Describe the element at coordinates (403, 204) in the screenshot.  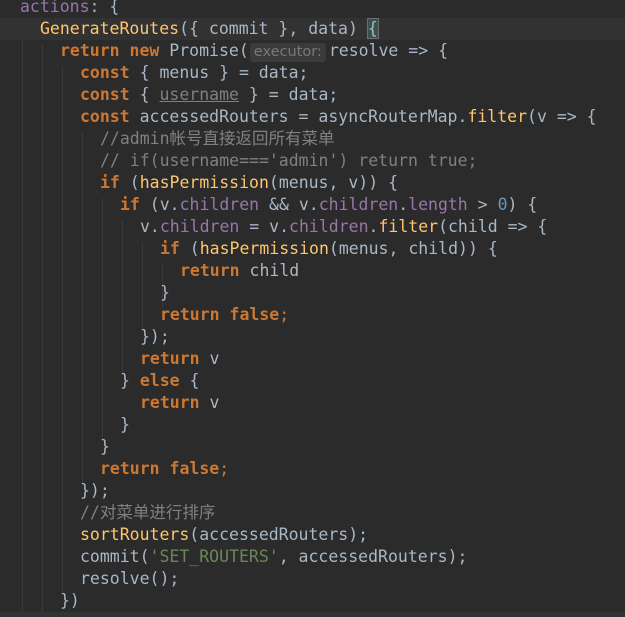
I see `code-token: .` at that location.